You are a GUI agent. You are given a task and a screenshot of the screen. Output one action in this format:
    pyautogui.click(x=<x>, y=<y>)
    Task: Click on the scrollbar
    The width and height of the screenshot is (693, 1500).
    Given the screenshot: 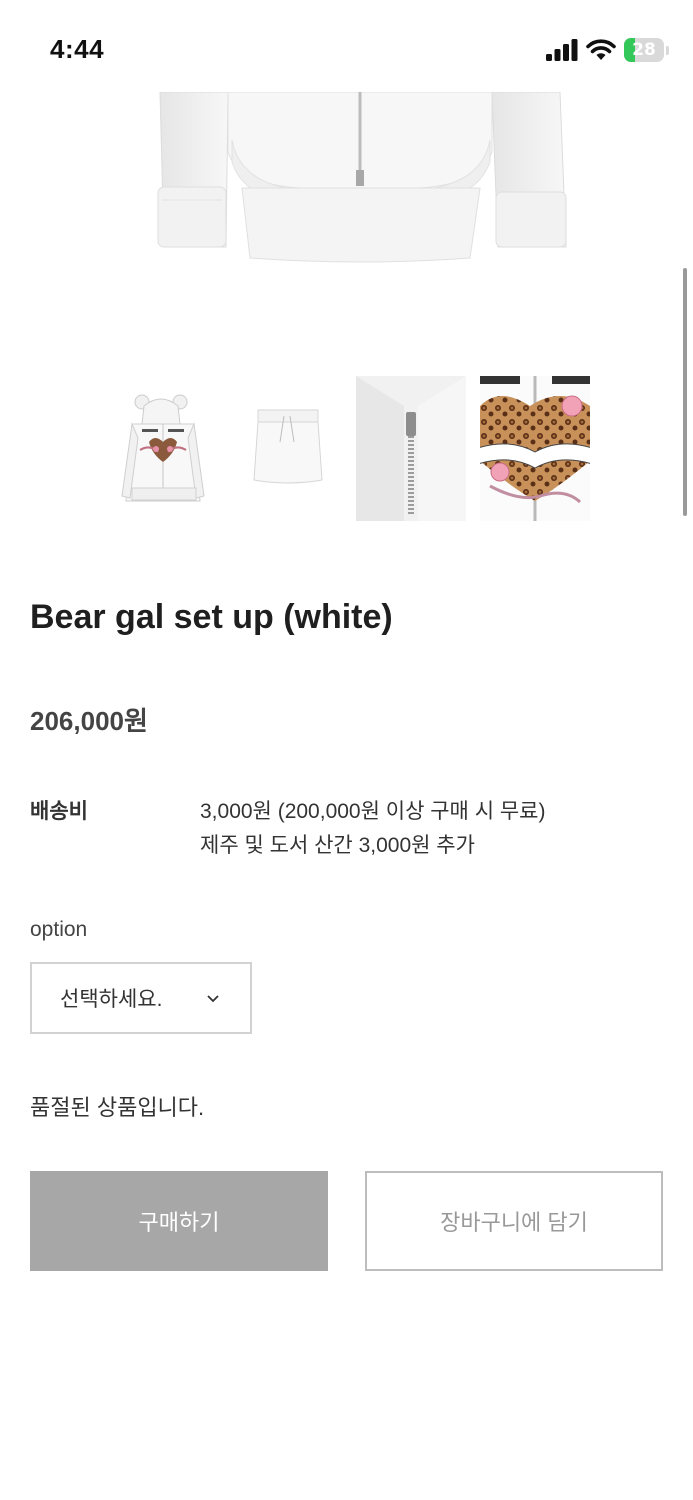 What is the action you would take?
    pyautogui.click(x=685, y=392)
    